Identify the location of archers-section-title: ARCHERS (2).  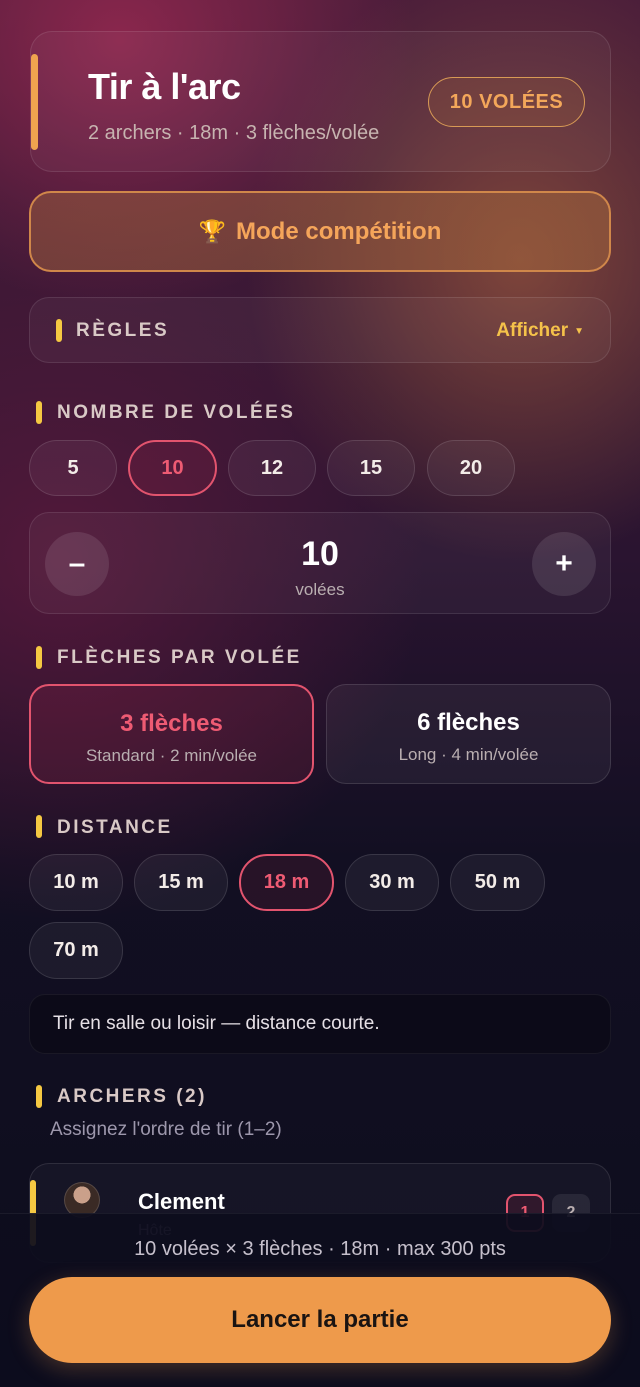
(132, 1096).